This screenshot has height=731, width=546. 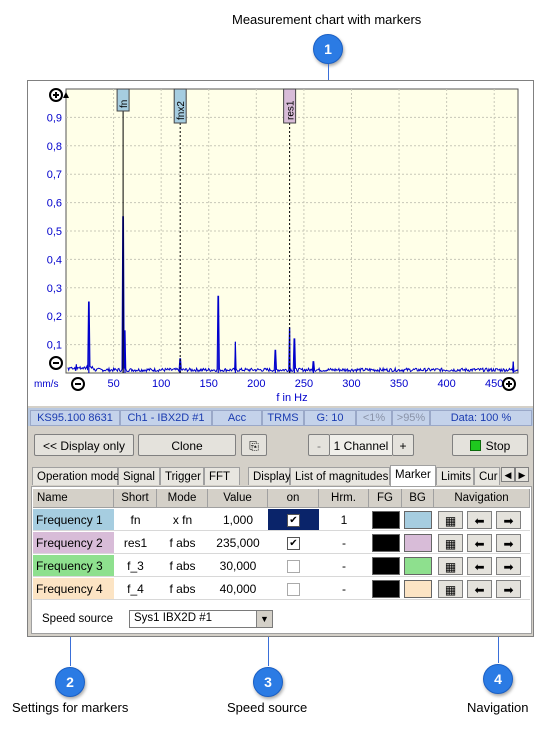 I want to click on x-tick-label: 50, so click(x=113, y=384).